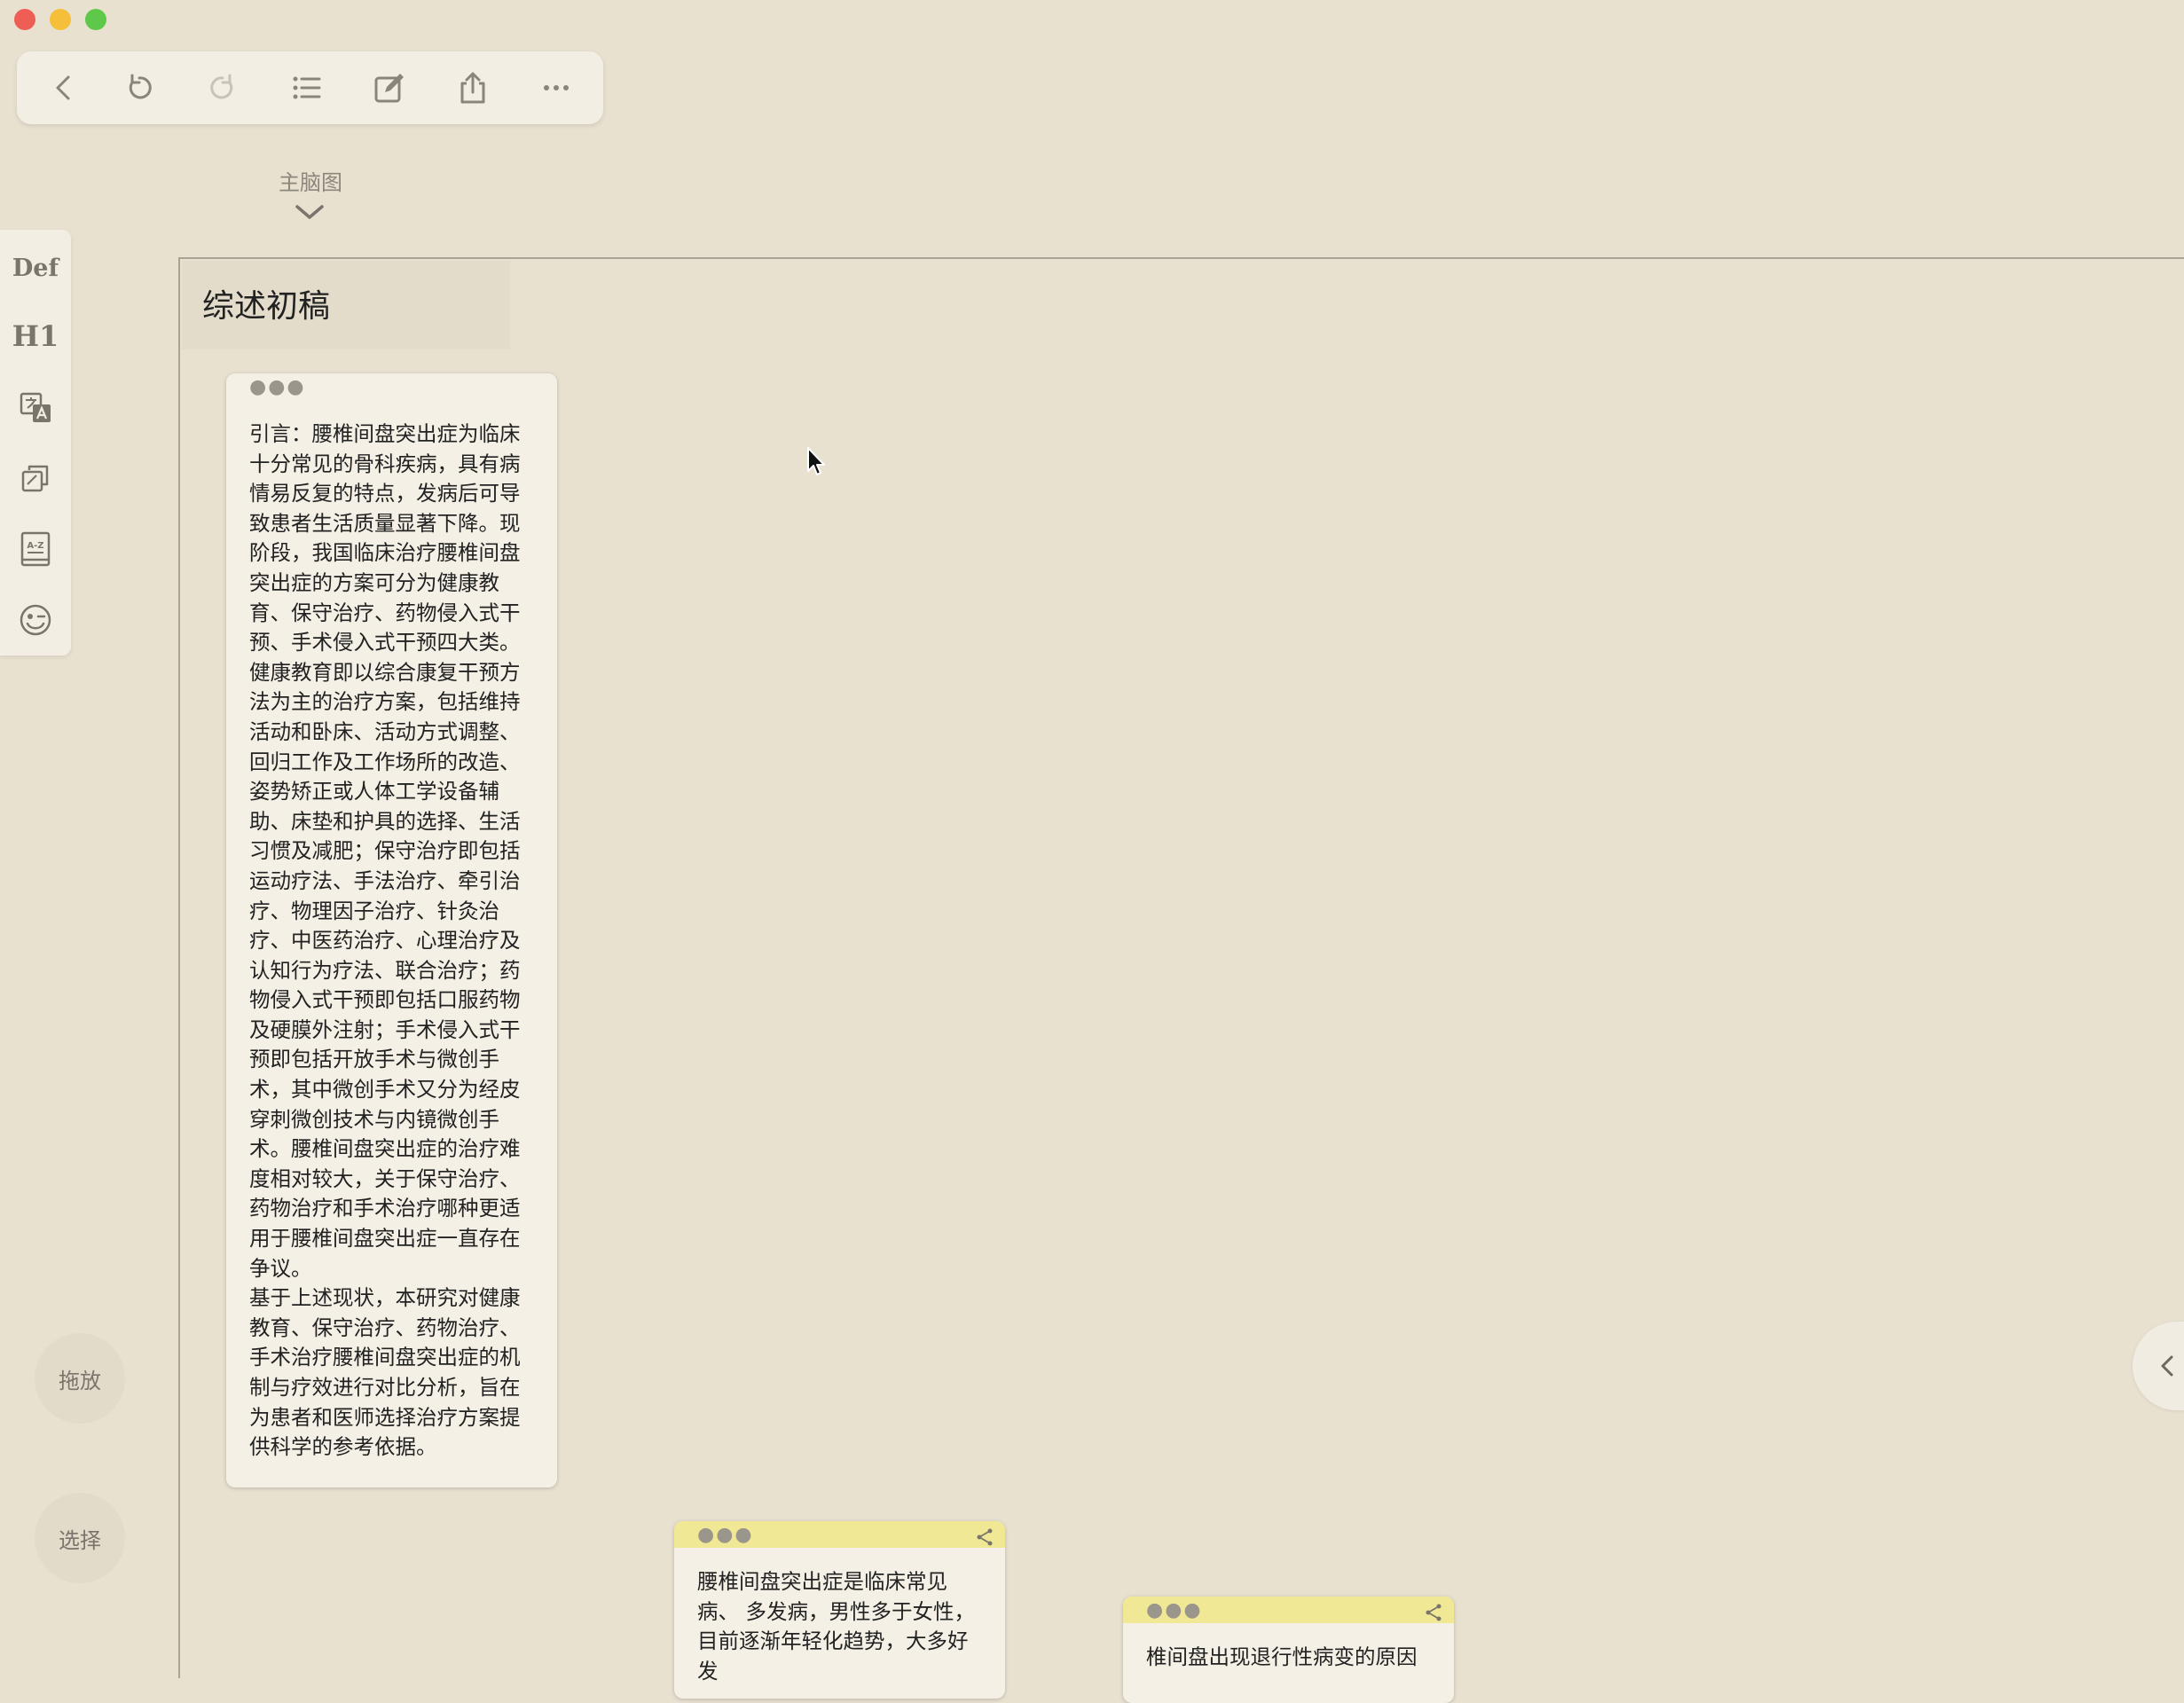 The width and height of the screenshot is (2184, 1703). Describe the element at coordinates (35, 442) in the screenshot. I see `left-sidebar: Def H1 A-Z` at that location.